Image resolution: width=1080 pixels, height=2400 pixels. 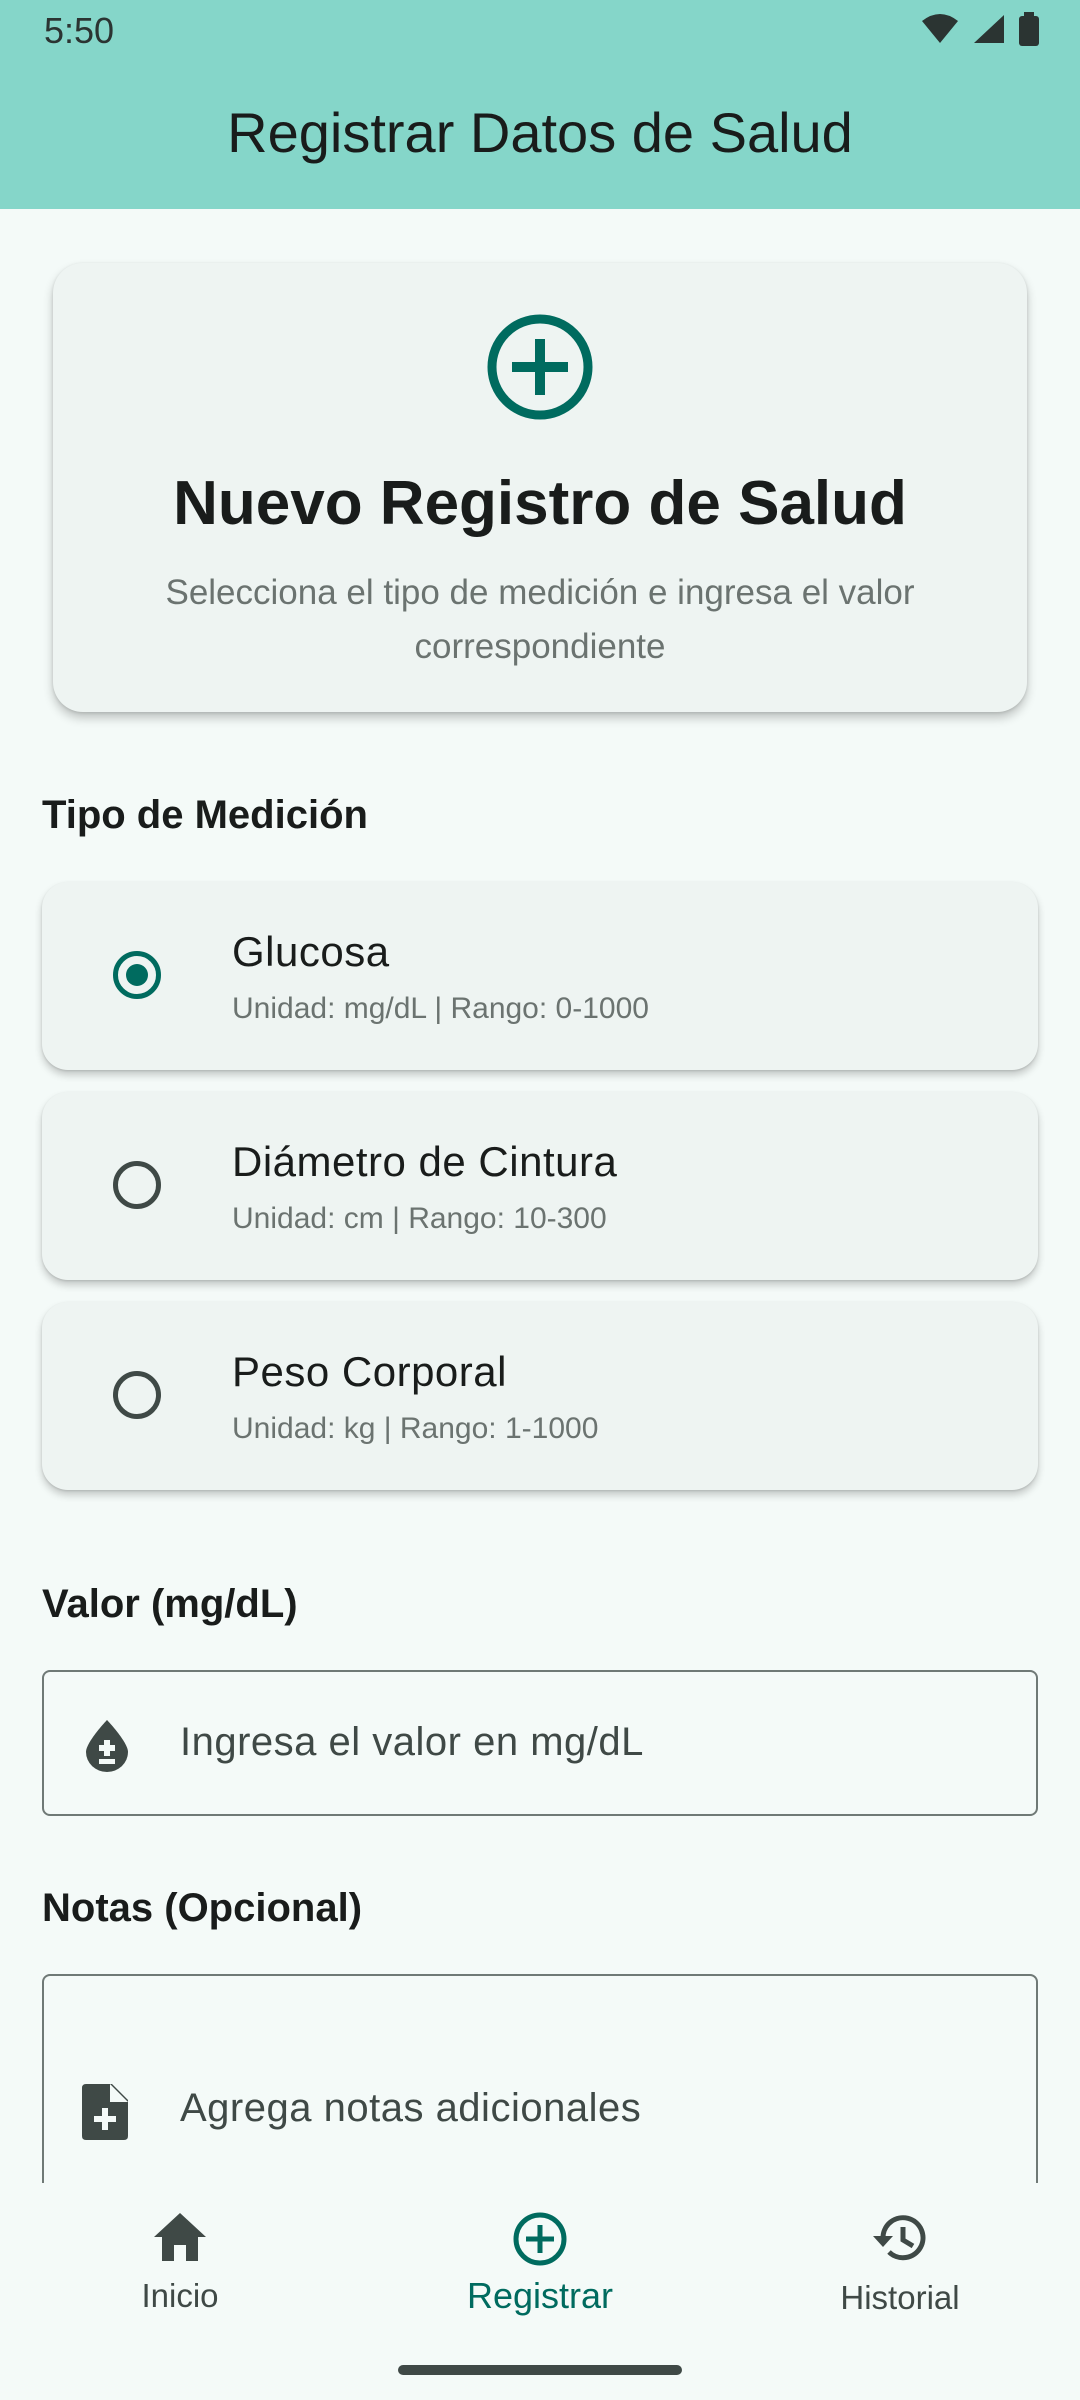 I want to click on notes-placeholder: Agrega notas adicionales, so click(x=411, y=2108).